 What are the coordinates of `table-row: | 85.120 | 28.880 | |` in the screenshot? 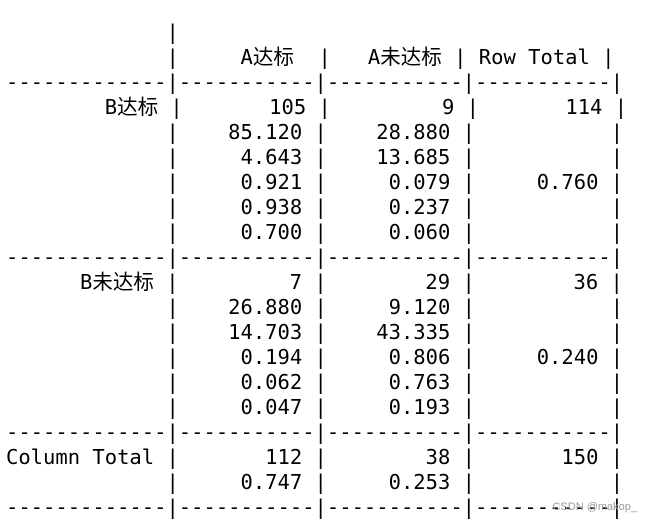 It's located at (315, 132).